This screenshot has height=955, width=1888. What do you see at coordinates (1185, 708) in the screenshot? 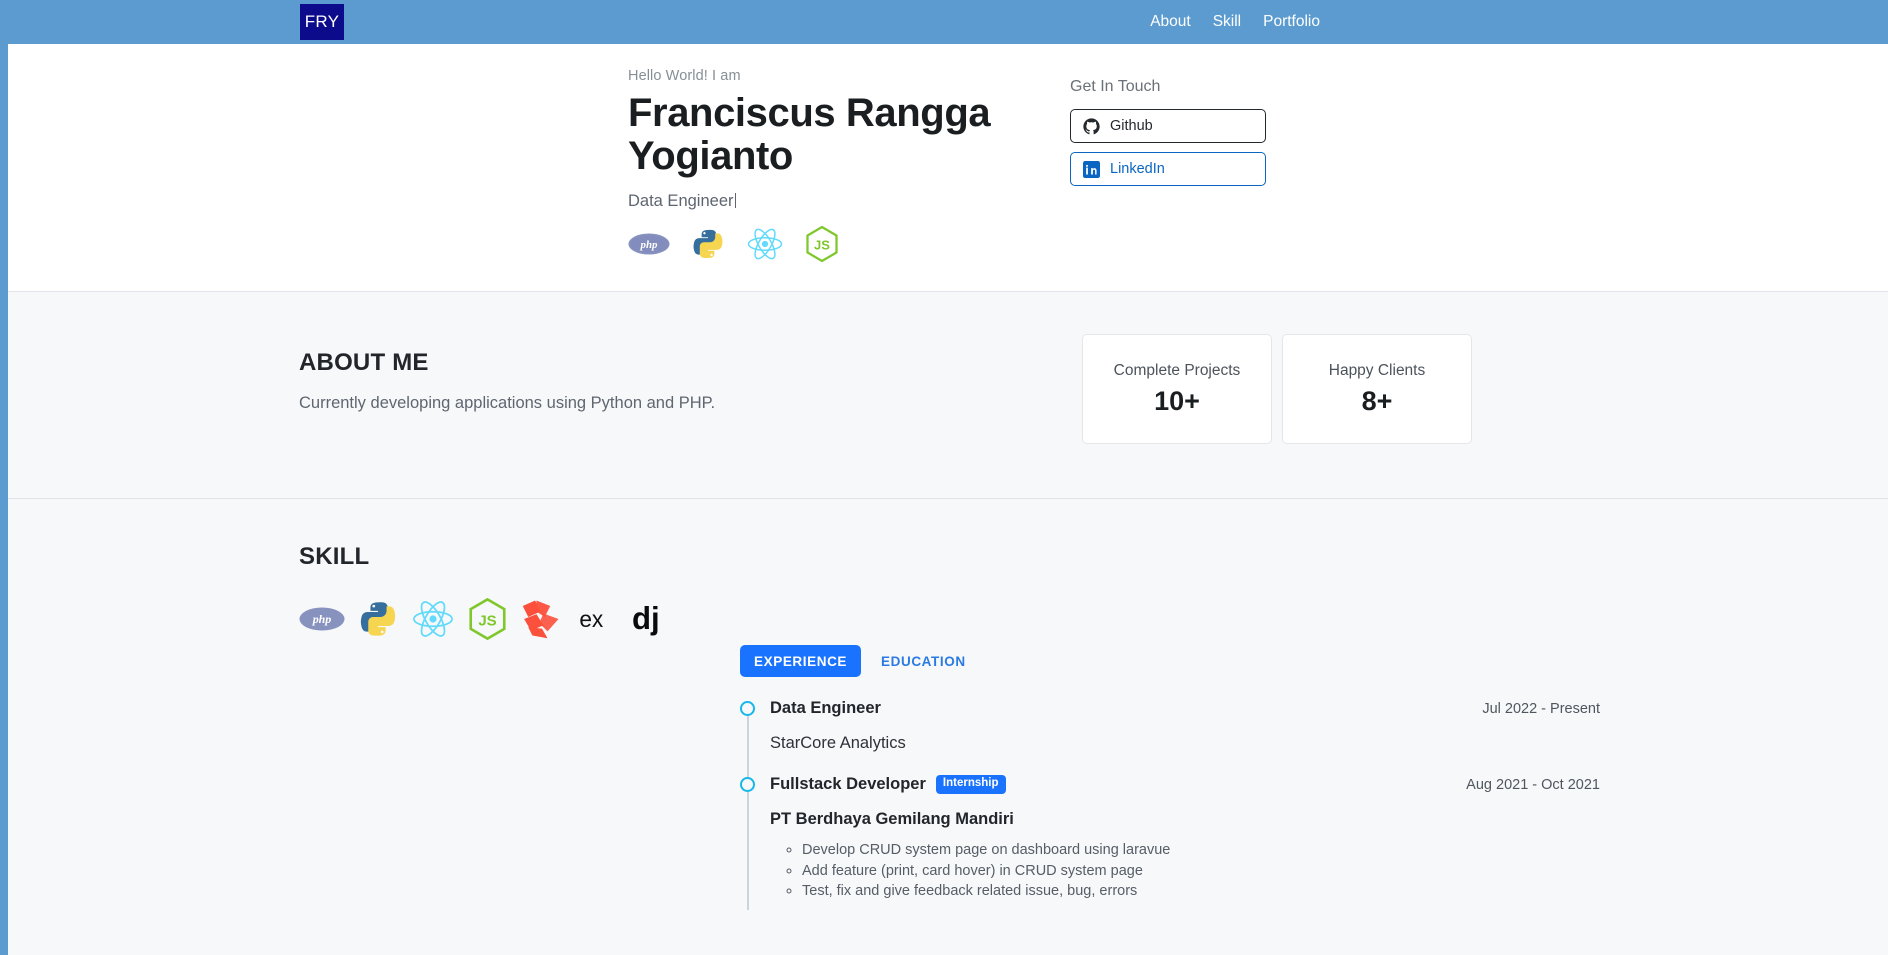
I see `timeline-item-header: Data Engineer` at bounding box center [1185, 708].